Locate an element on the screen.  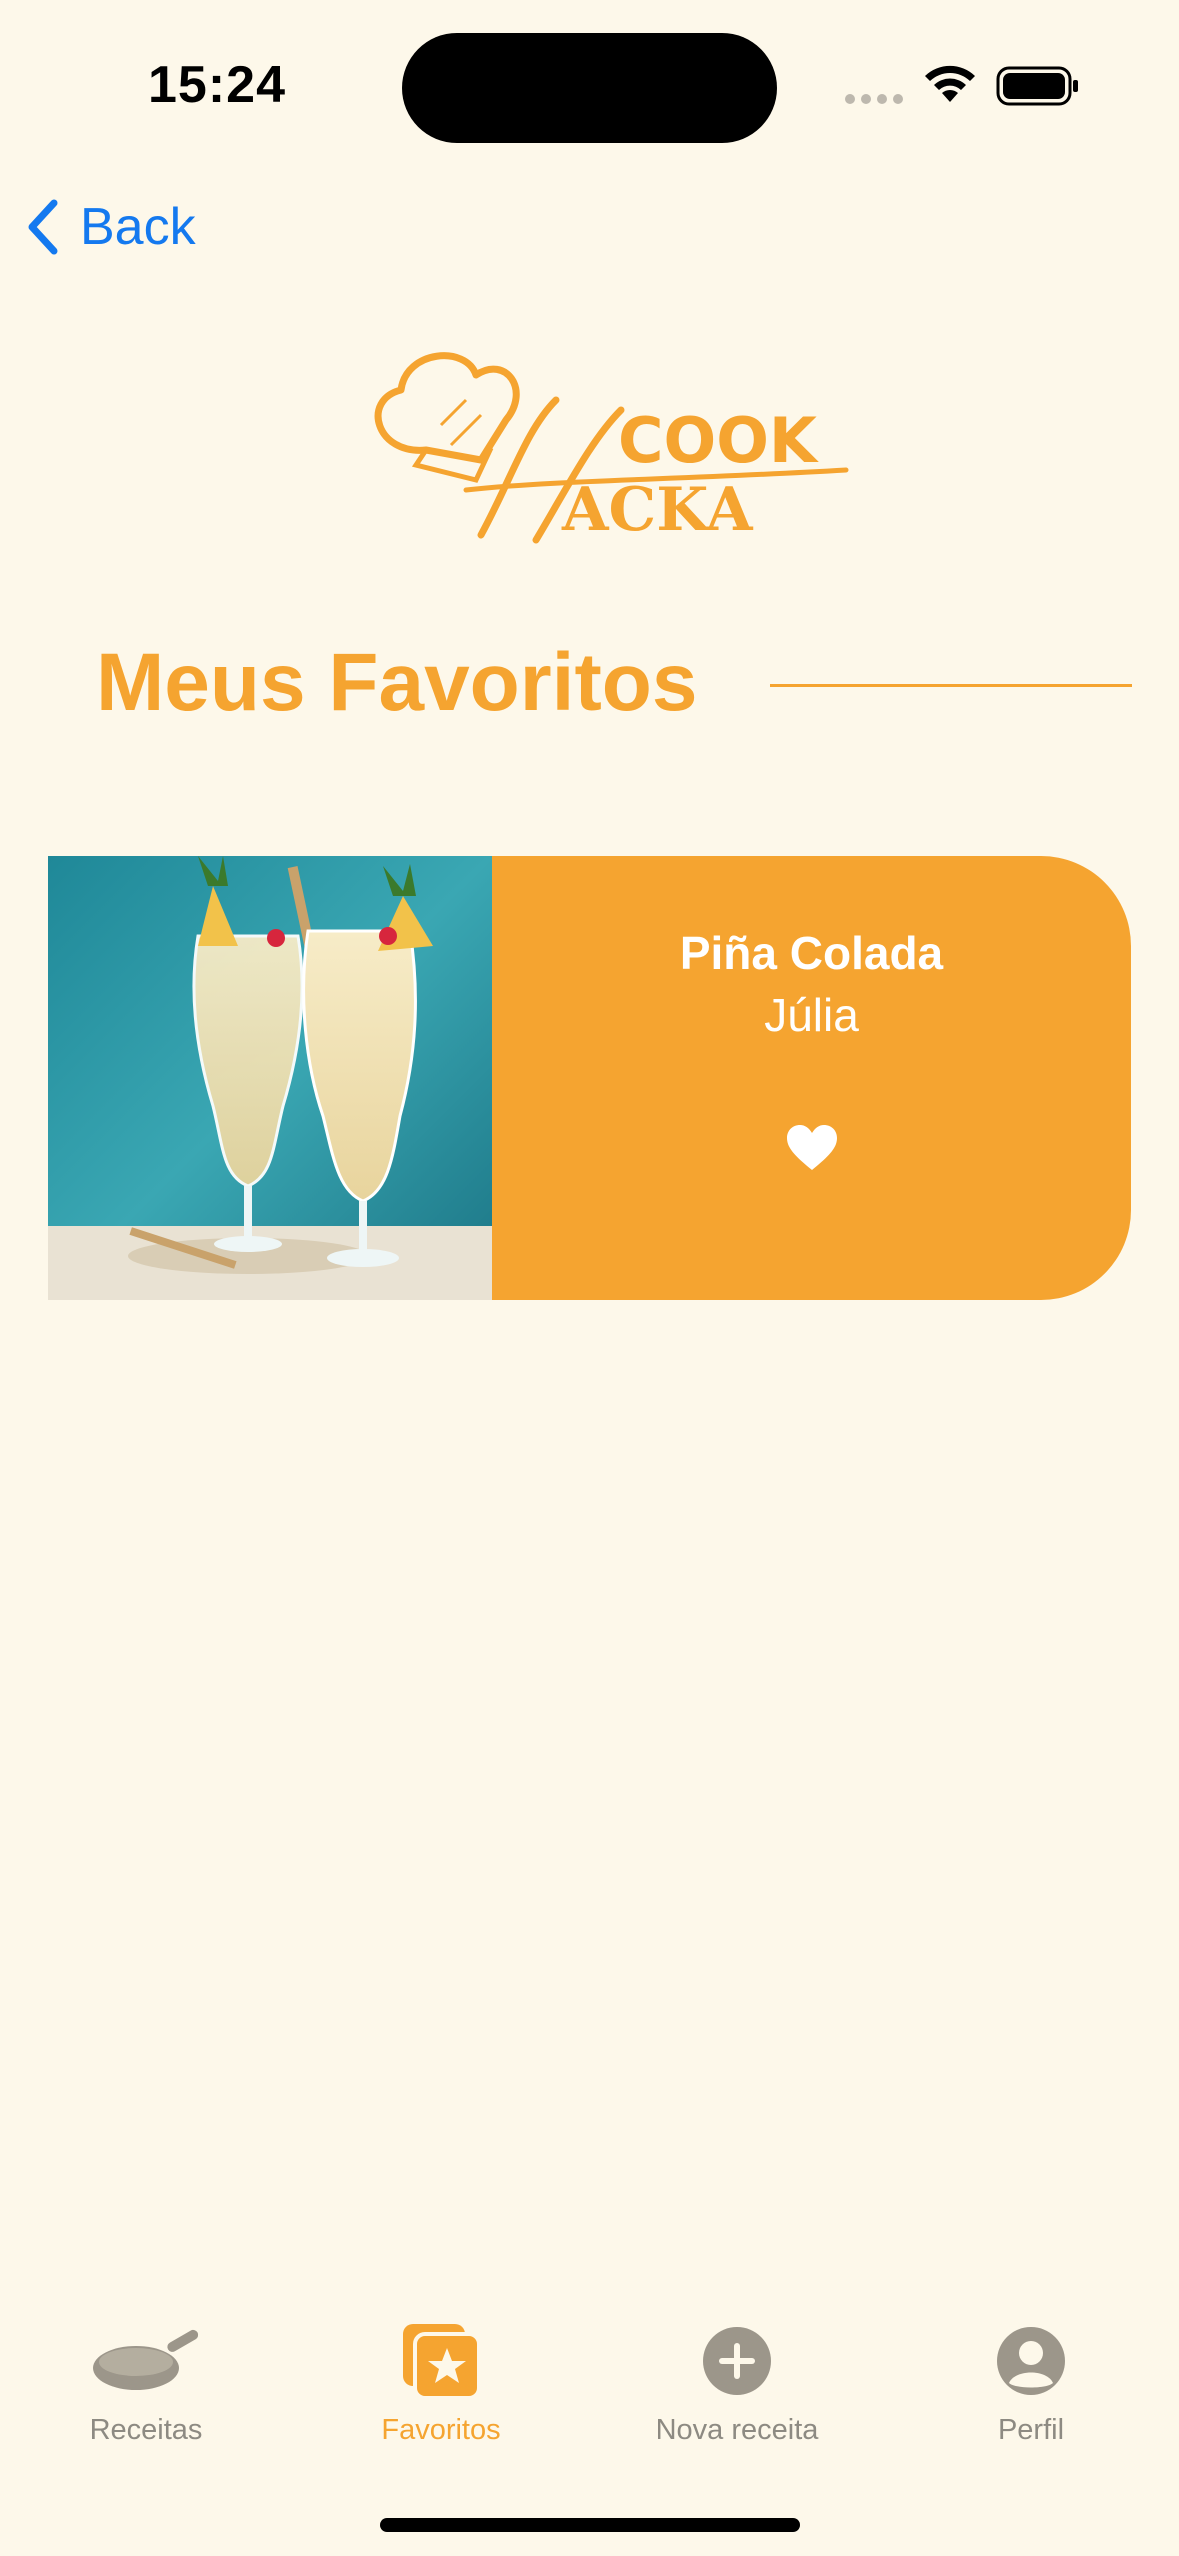
favorites-star-icon is located at coordinates (442, 2362).